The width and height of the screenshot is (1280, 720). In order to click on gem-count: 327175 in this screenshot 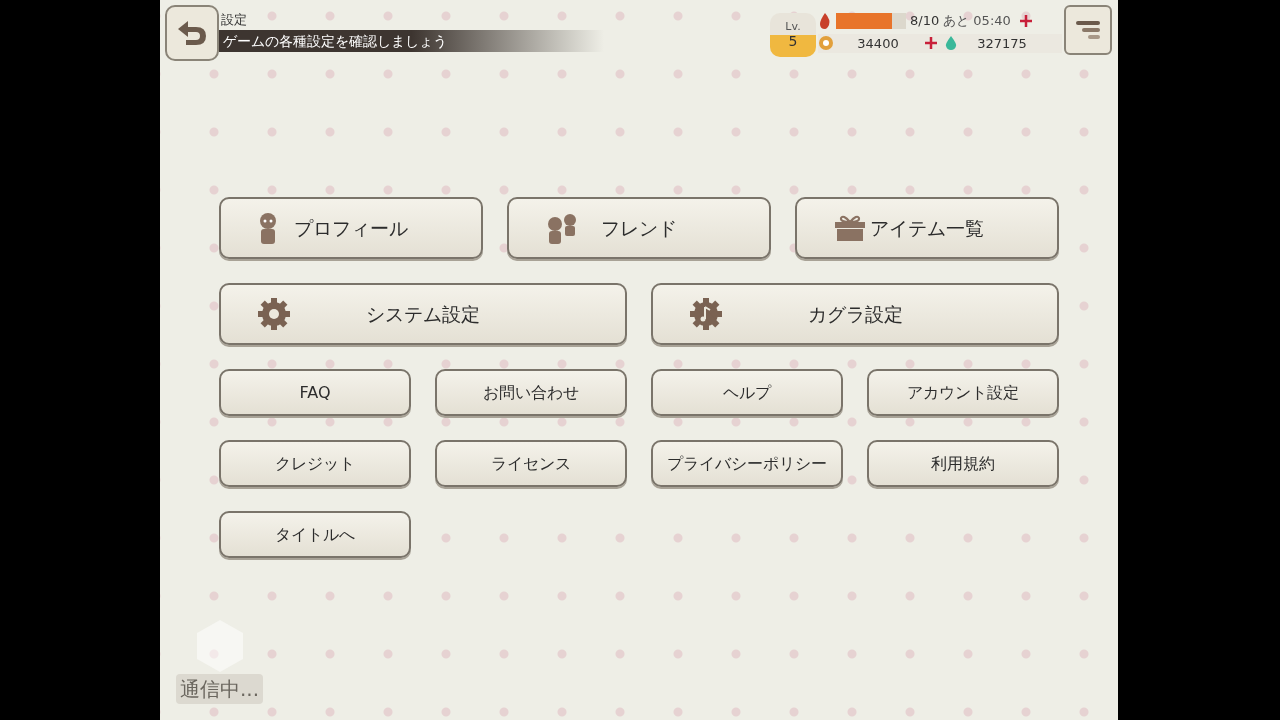, I will do `click(1002, 43)`.